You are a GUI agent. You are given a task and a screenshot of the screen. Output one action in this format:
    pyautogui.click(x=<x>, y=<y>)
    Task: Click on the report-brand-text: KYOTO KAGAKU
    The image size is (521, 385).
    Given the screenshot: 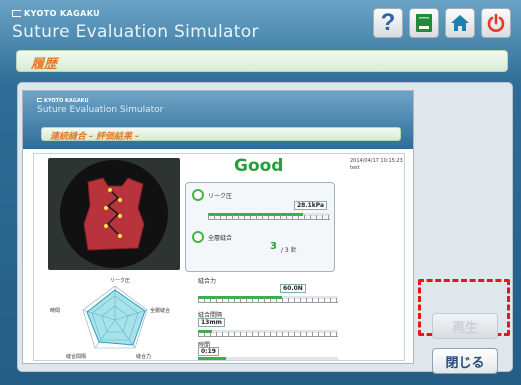 What is the action you would take?
    pyautogui.click(x=66, y=101)
    